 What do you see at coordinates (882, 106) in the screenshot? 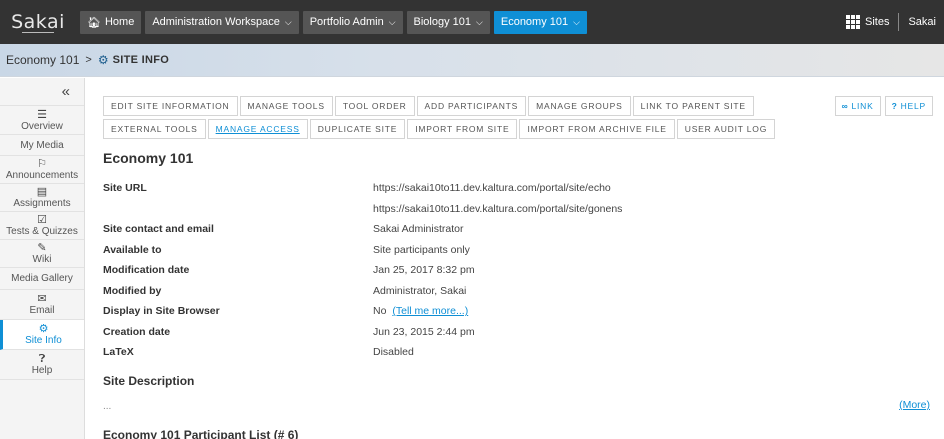
I see `toolbar-right-buttons: ∞ LINK ? HELP` at bounding box center [882, 106].